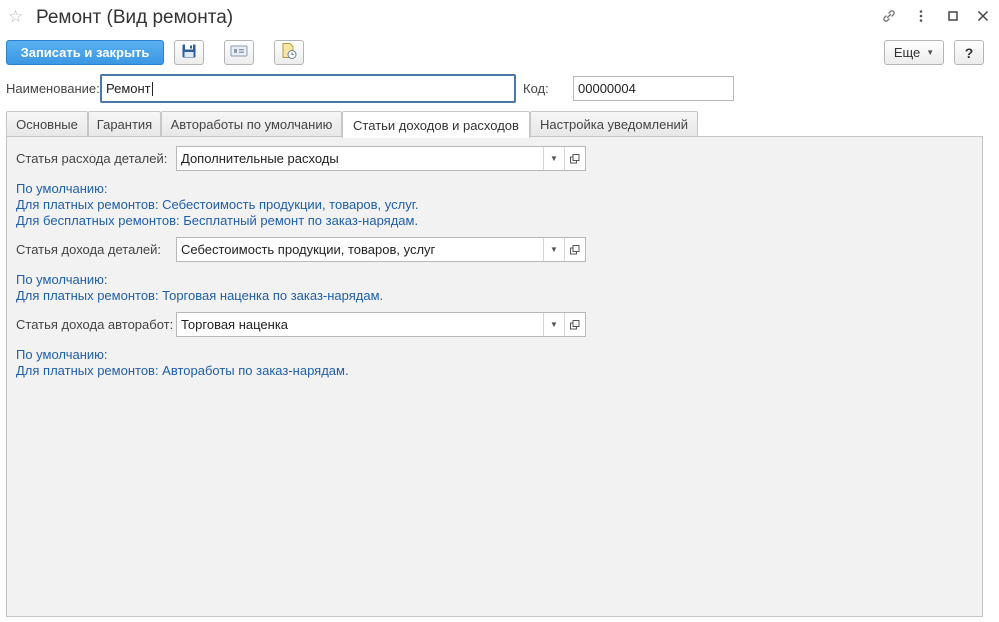  I want to click on works-income-hint-line: По умолчанию:, so click(62, 354).